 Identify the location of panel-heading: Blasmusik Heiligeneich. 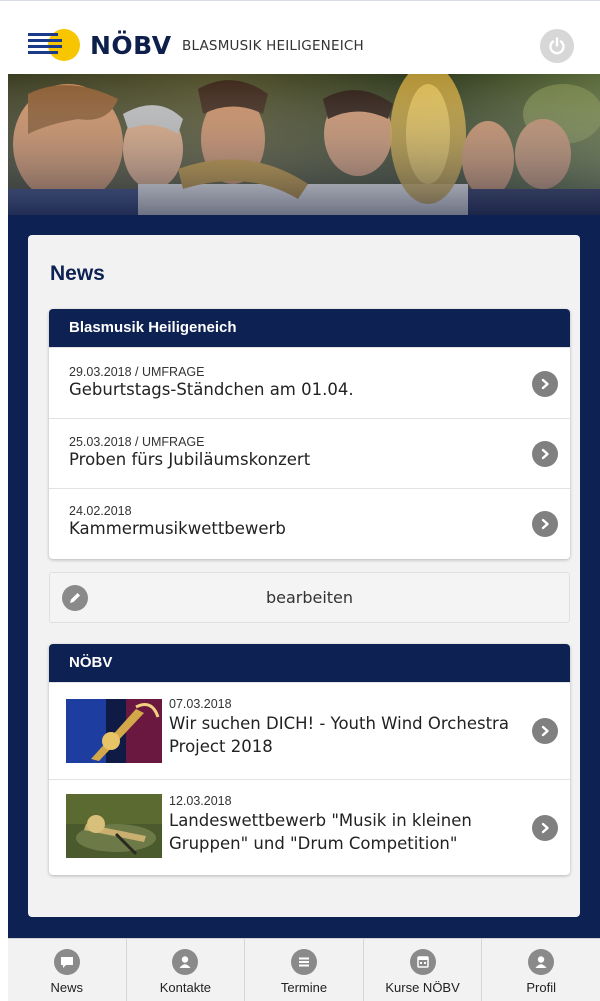
(309, 328).